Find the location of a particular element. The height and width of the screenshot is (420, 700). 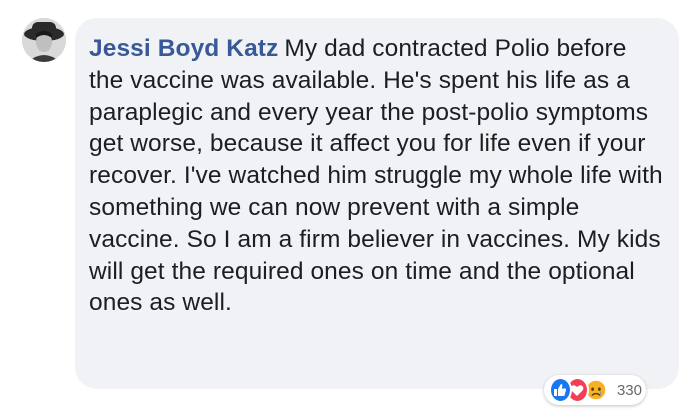

like-icon is located at coordinates (560, 390).